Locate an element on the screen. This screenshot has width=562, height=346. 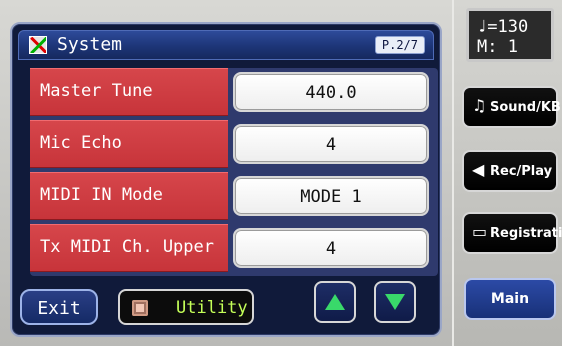
rec-play-button: ◀ Rec/Play is located at coordinates (510, 171).